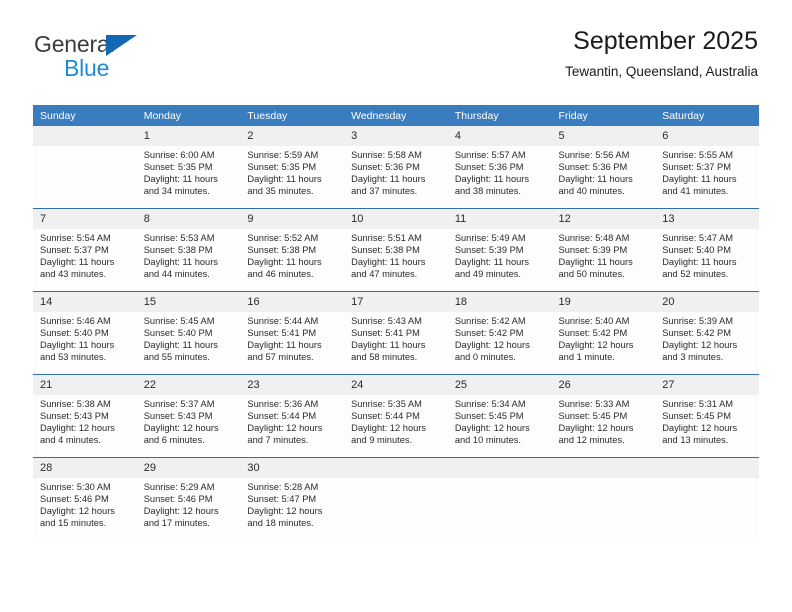 The height and width of the screenshot is (612, 792). I want to click on sunrise-text: Sunrise: 5:56 AM, so click(594, 155).